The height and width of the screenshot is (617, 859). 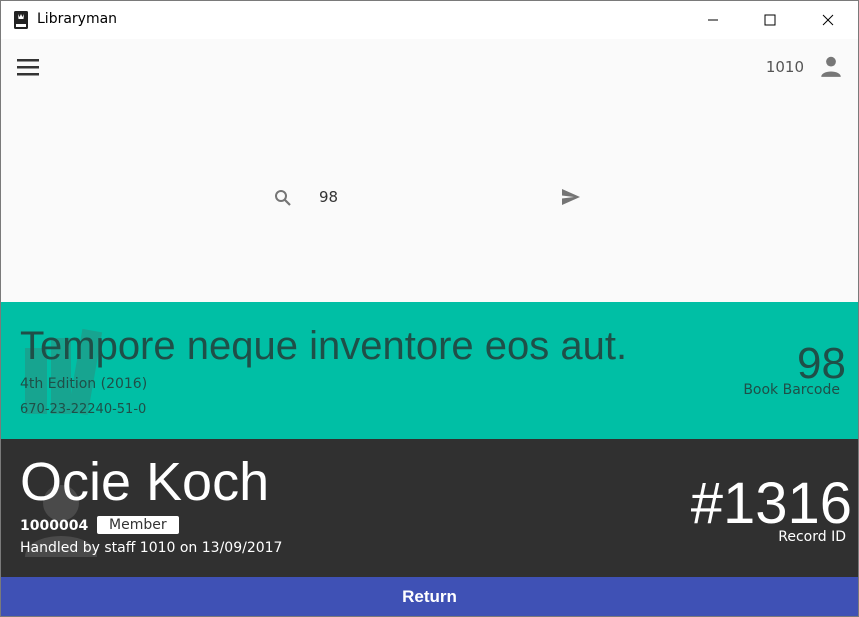 What do you see at coordinates (145, 482) in the screenshot?
I see `member-name: Ocie Koch` at bounding box center [145, 482].